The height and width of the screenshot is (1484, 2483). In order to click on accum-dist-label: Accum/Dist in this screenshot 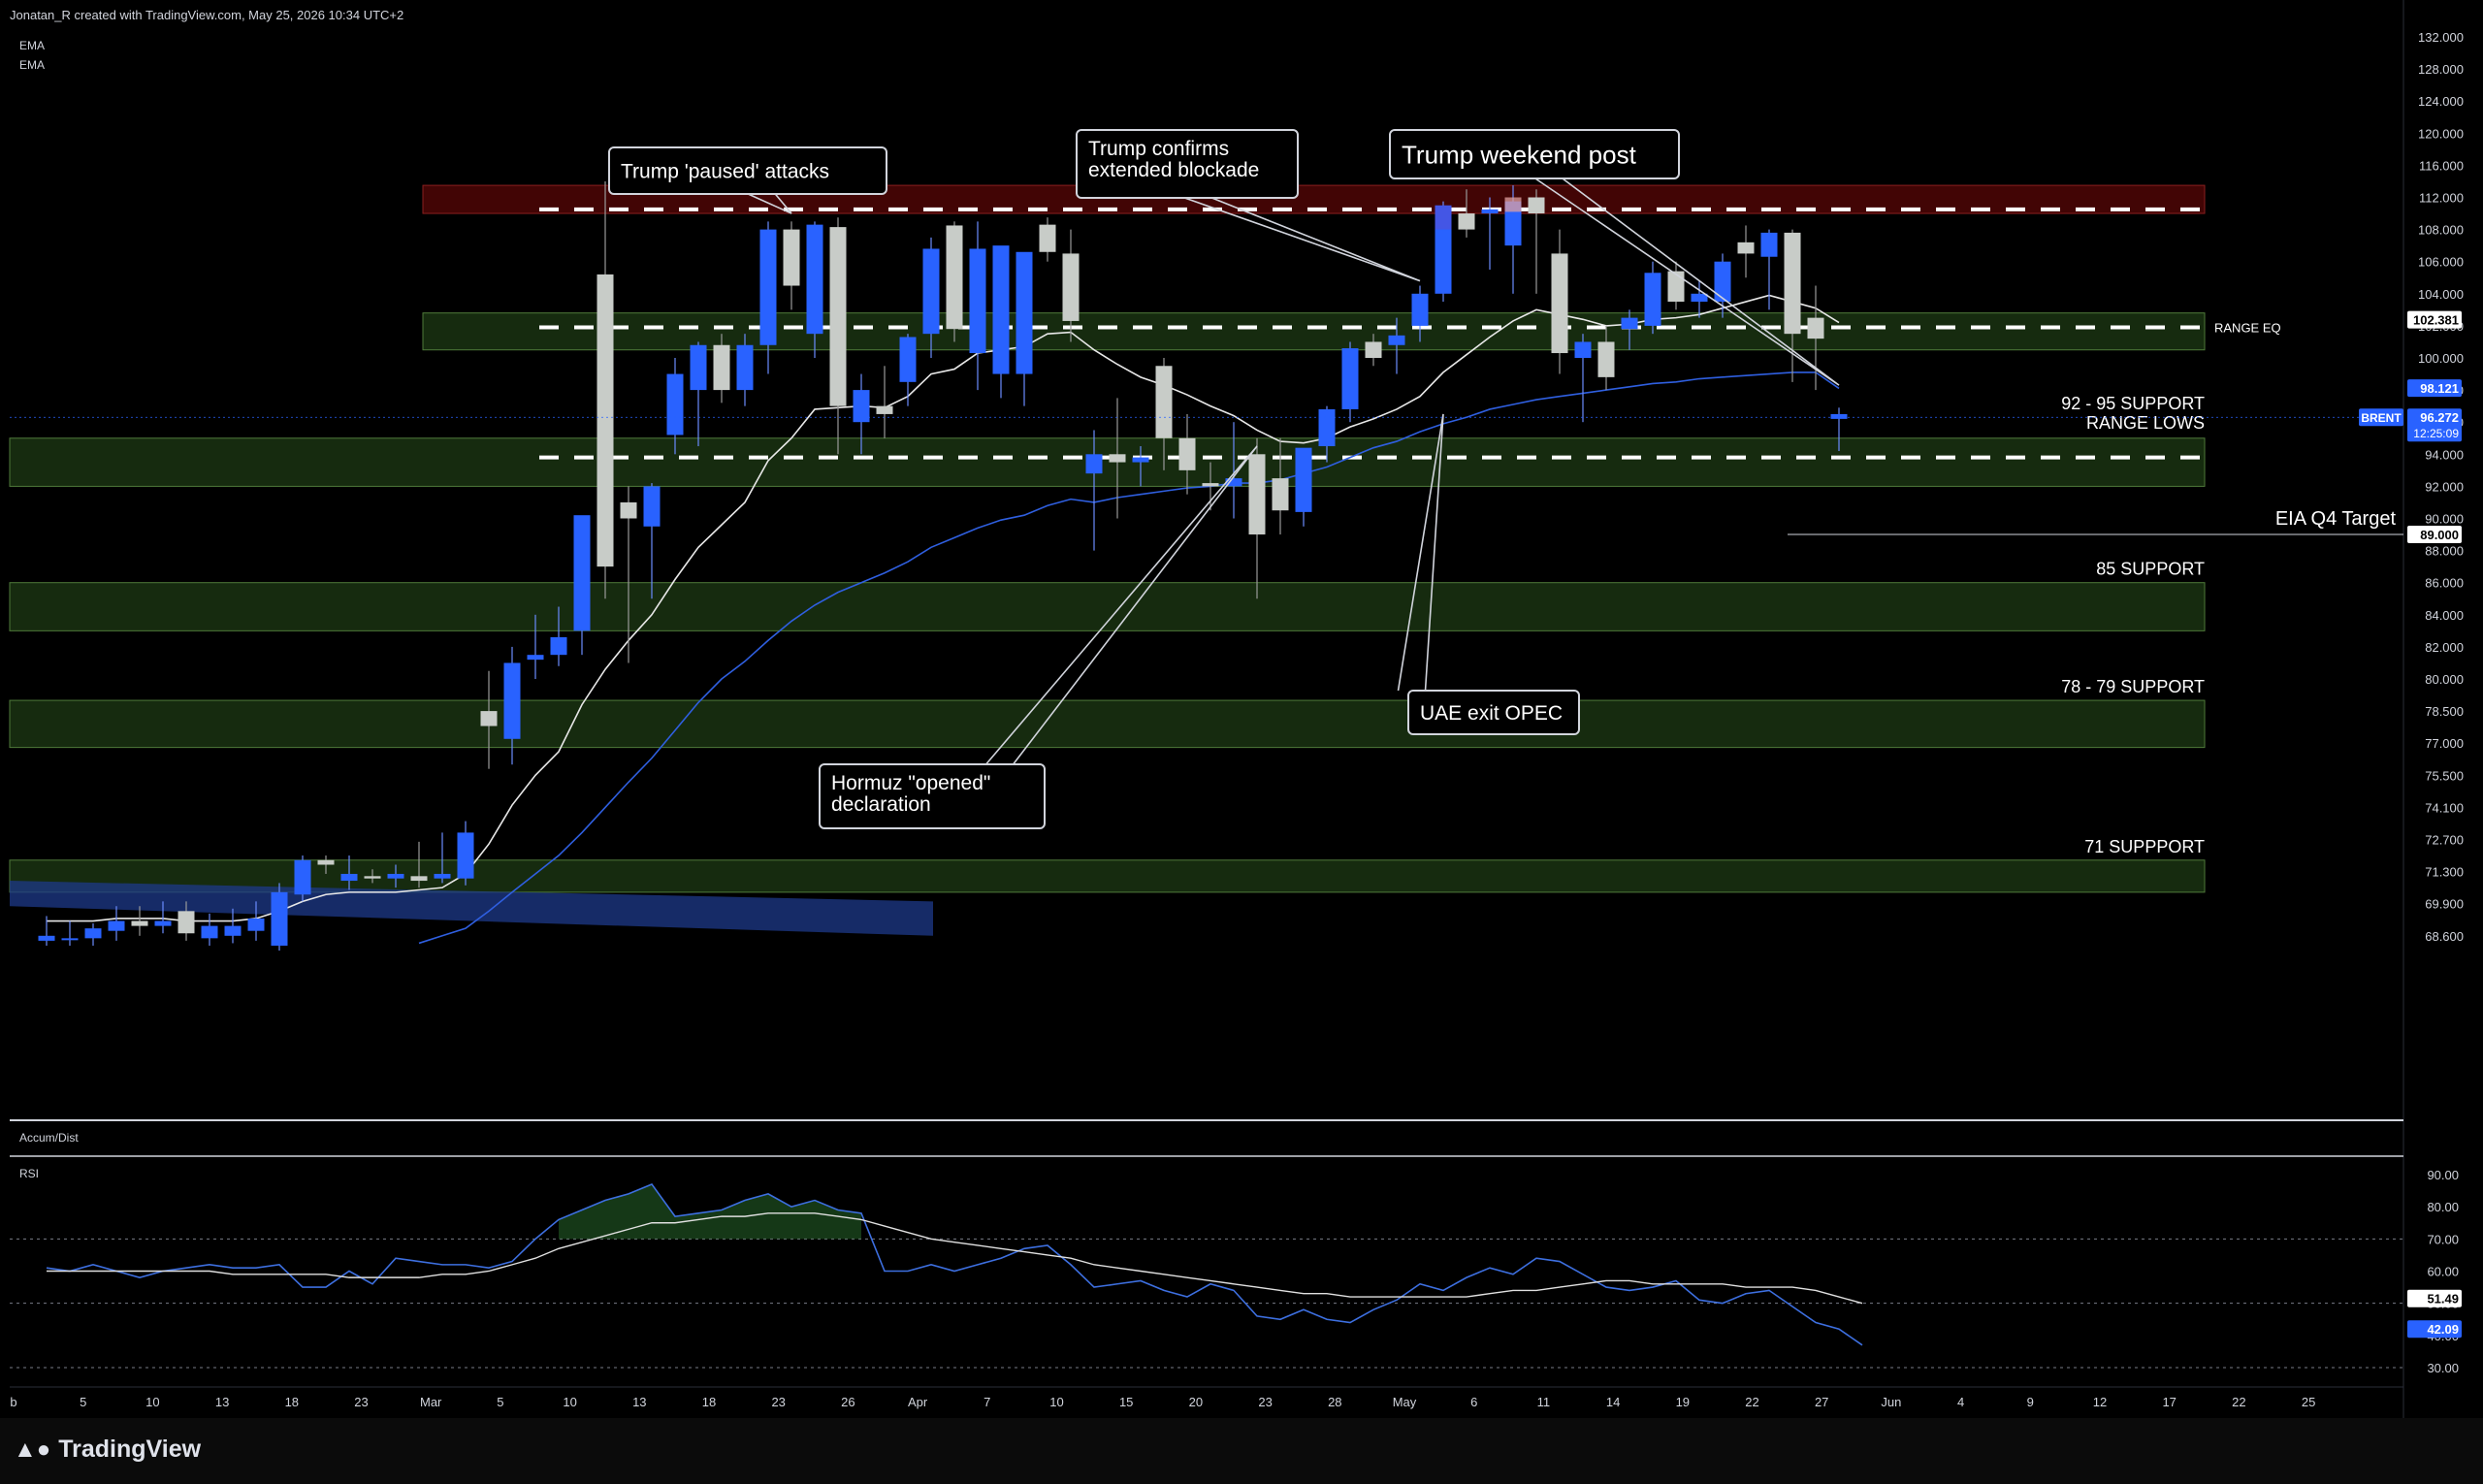, I will do `click(49, 1138)`.